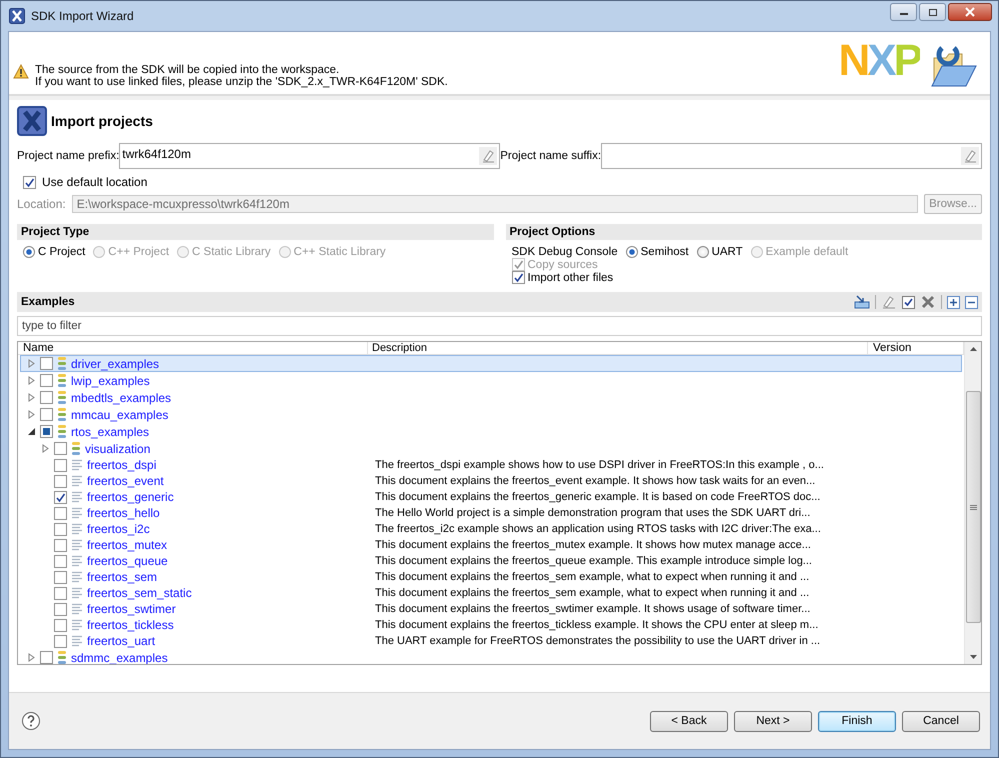  What do you see at coordinates (973, 349) in the screenshot?
I see `scroll-up-icon` at bounding box center [973, 349].